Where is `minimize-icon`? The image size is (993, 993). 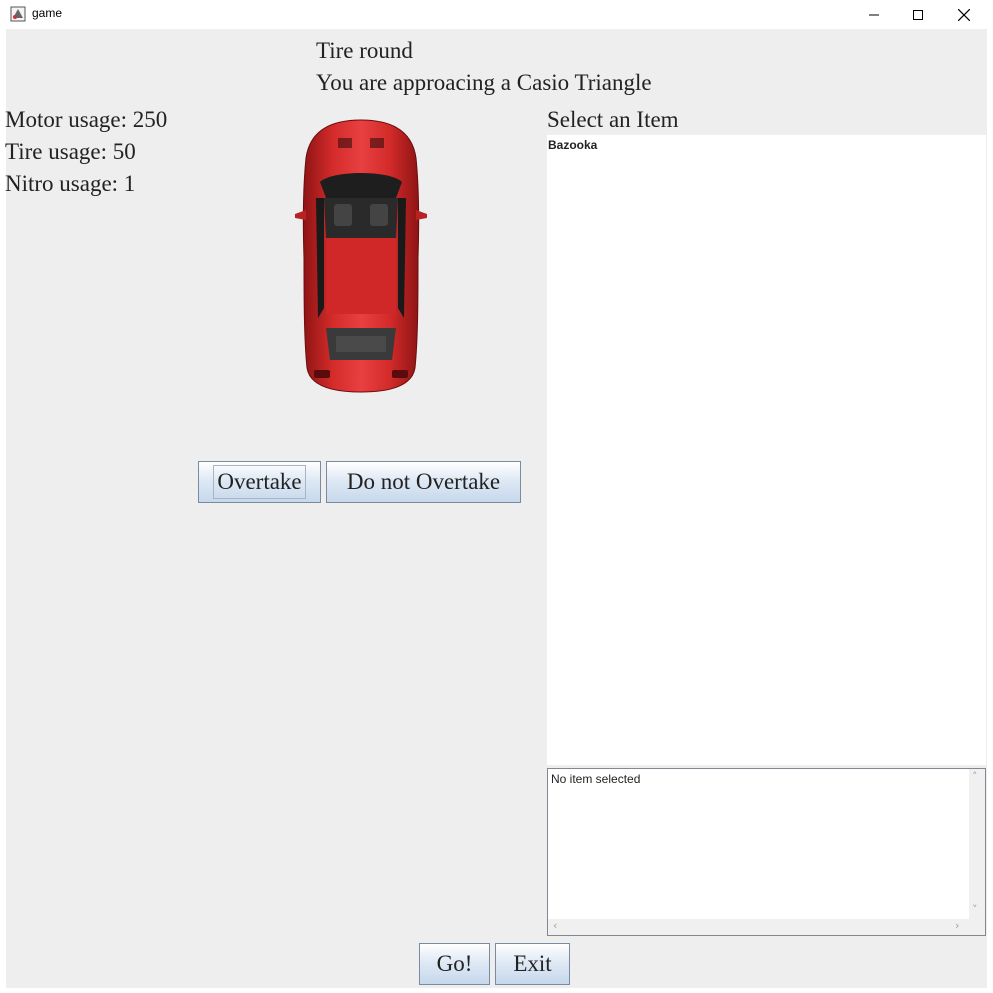
minimize-icon is located at coordinates (874, 14).